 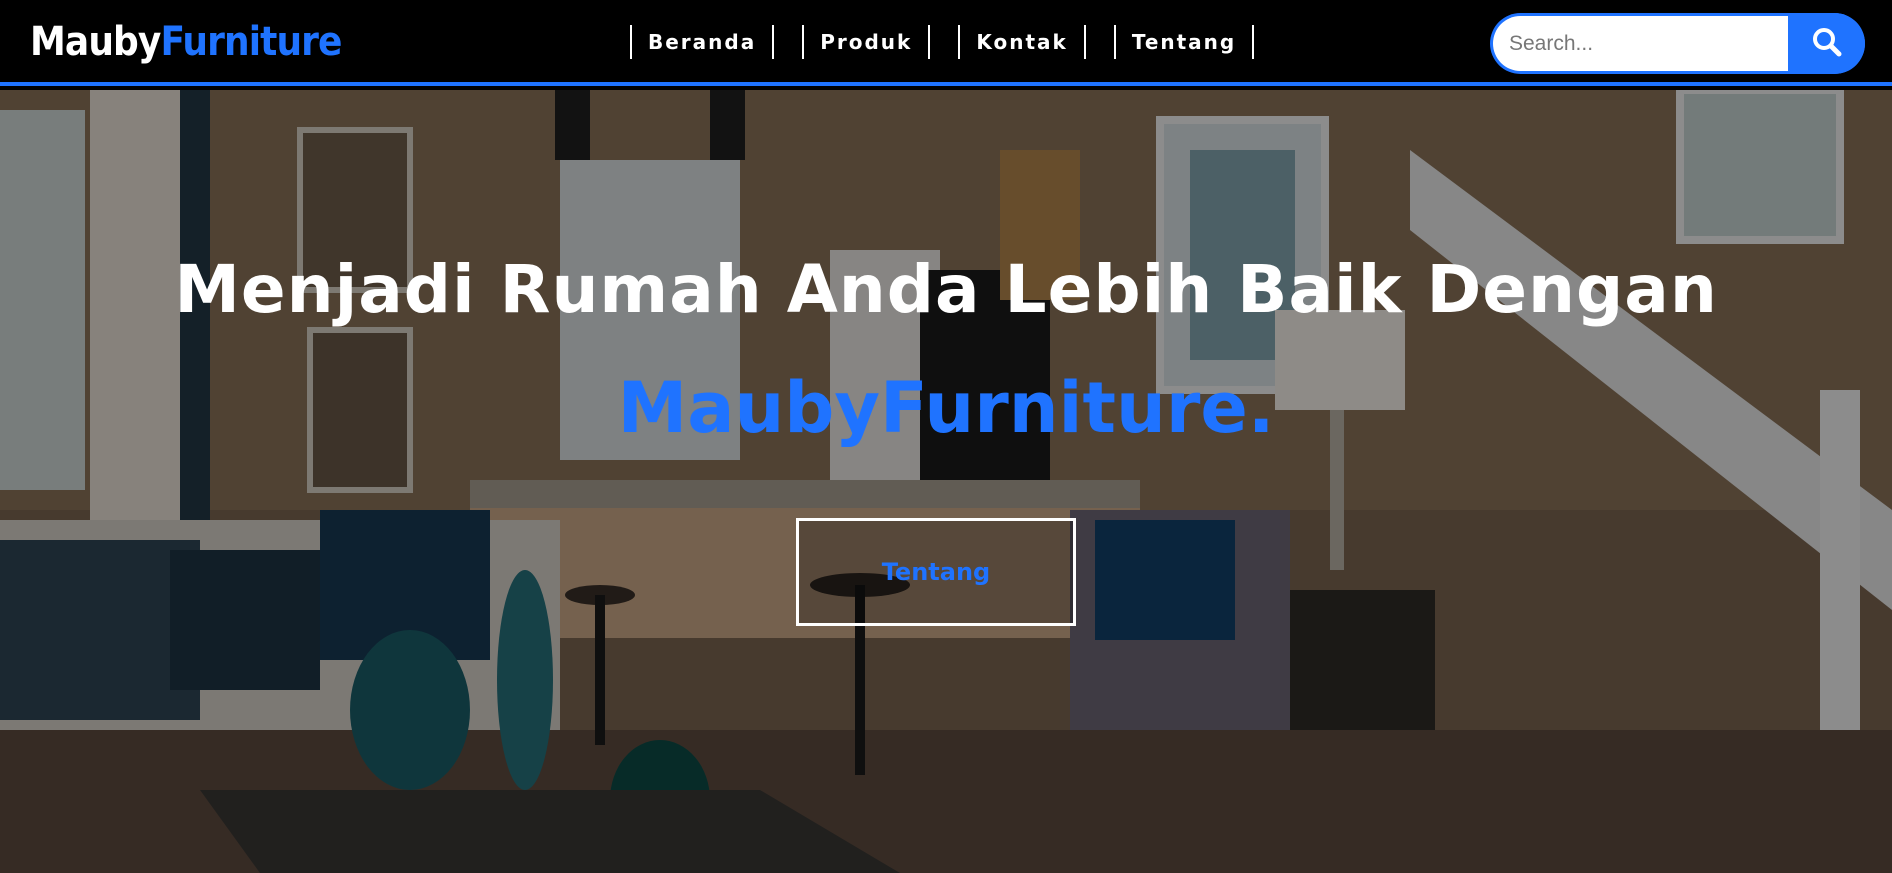 I want to click on hero-title: Menjadi Rumah Anda Lebih Baik Dengan, so click(x=946, y=289).